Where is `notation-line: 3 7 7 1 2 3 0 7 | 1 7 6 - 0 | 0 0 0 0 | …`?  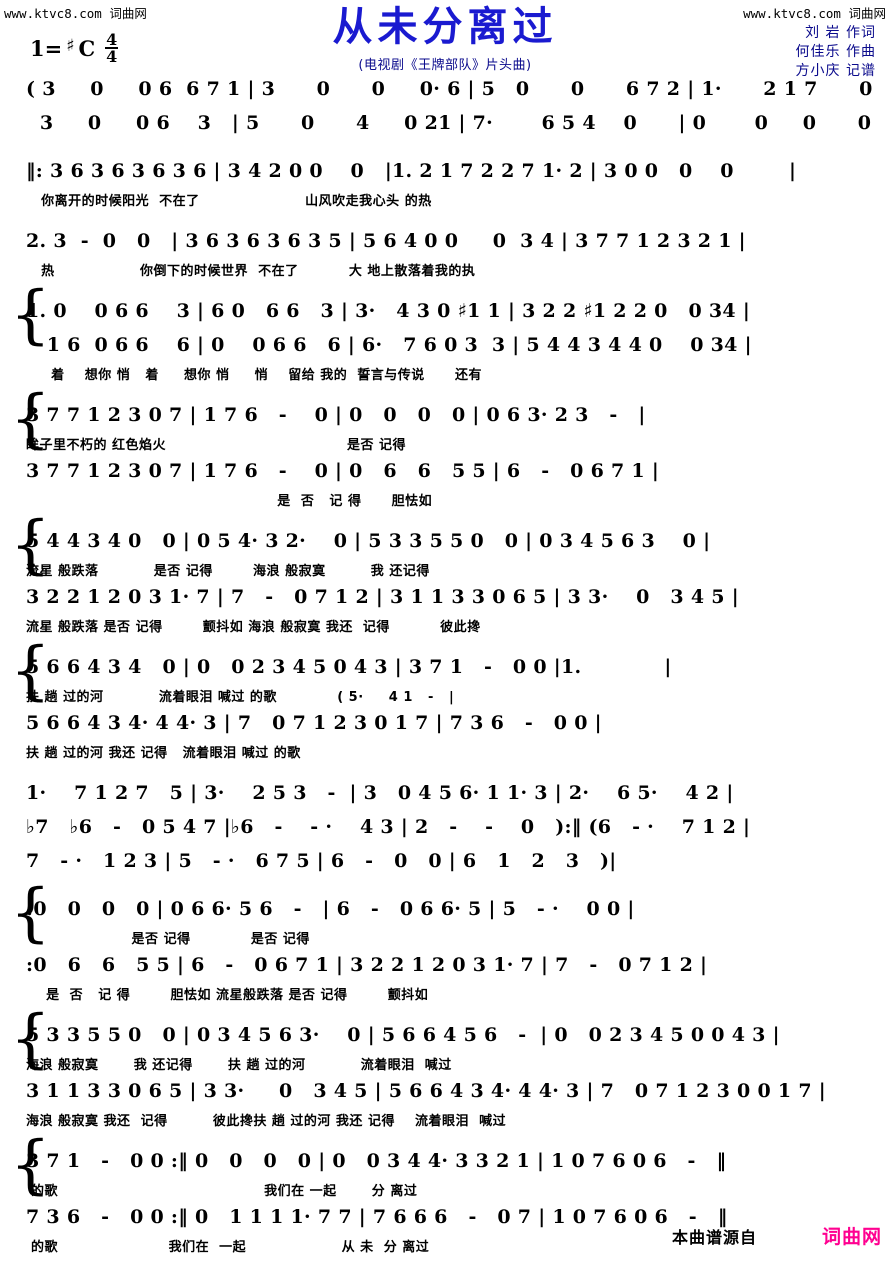 notation-line: 3 7 7 1 2 3 0 7 | 1 7 6 - 0 | 0 0 0 0 | … is located at coordinates (336, 415).